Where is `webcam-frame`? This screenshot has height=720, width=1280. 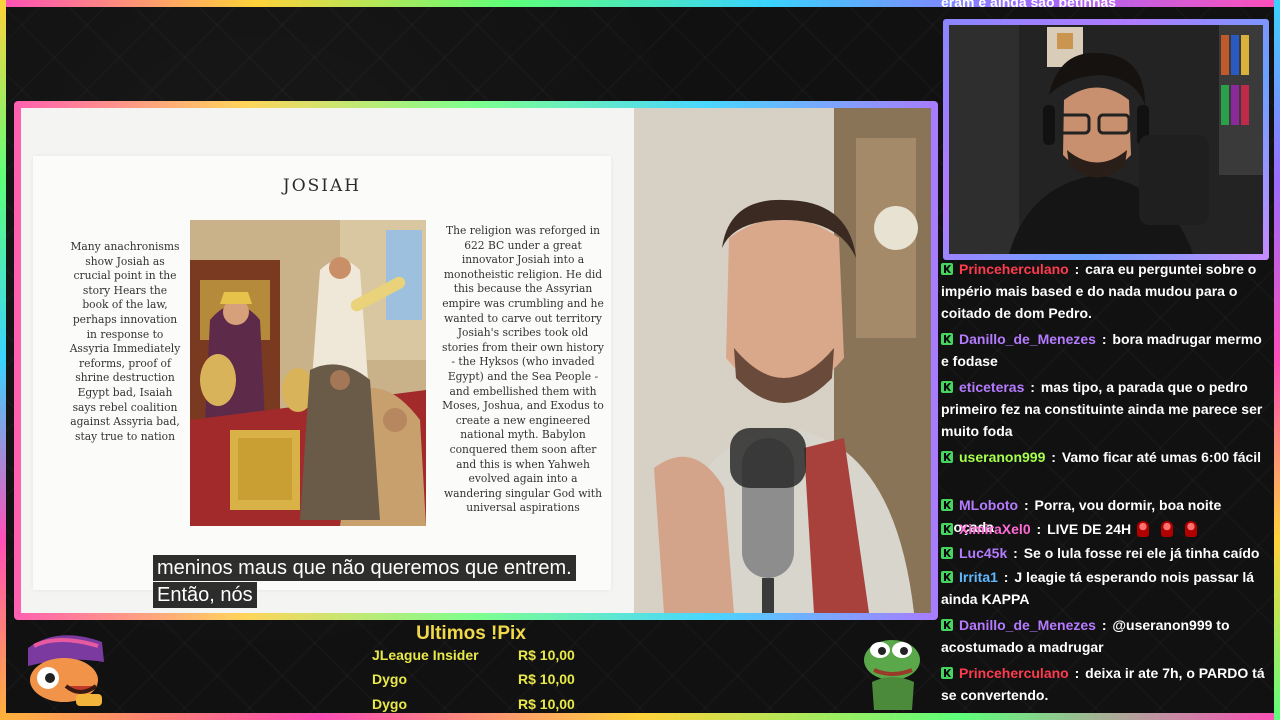 webcam-frame is located at coordinates (1106, 139).